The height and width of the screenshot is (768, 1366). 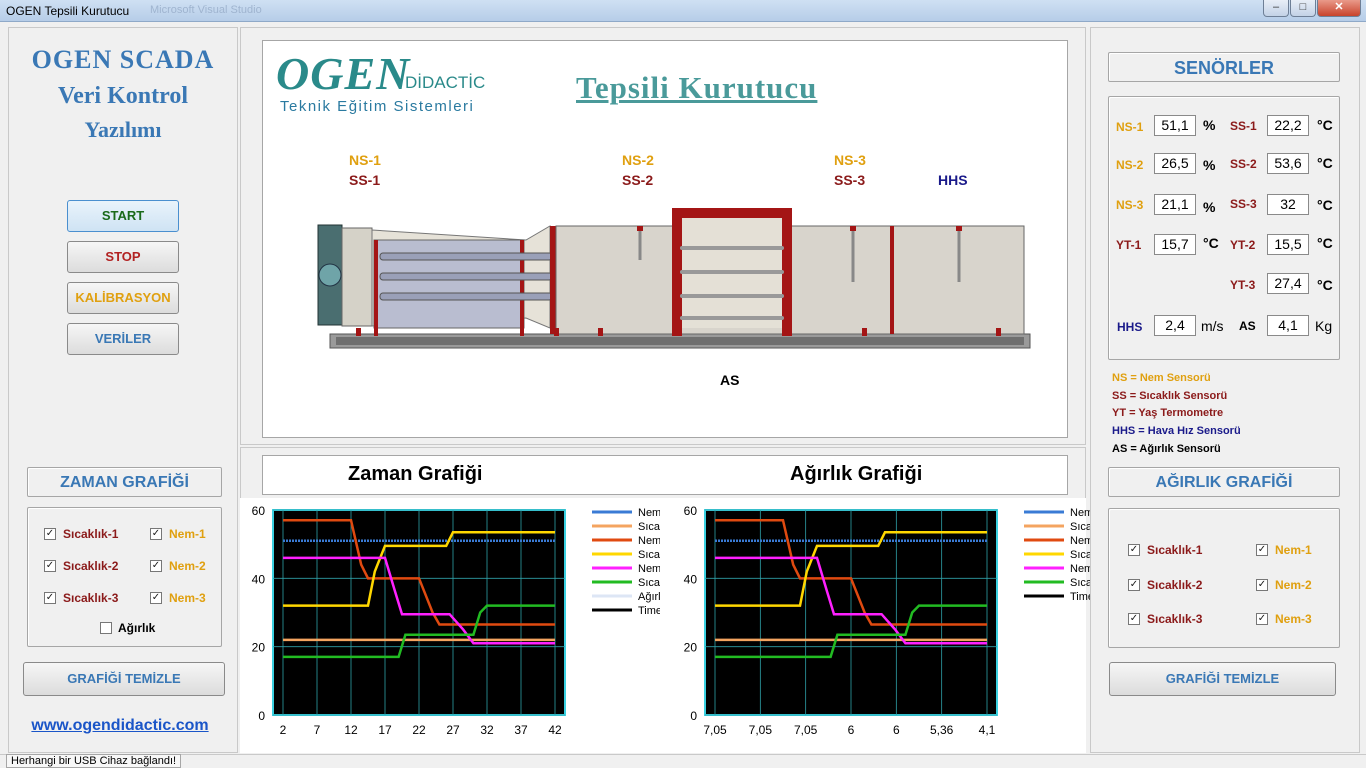 What do you see at coordinates (953, 180) in the screenshot?
I see `diagram-label-hhs: HHS` at bounding box center [953, 180].